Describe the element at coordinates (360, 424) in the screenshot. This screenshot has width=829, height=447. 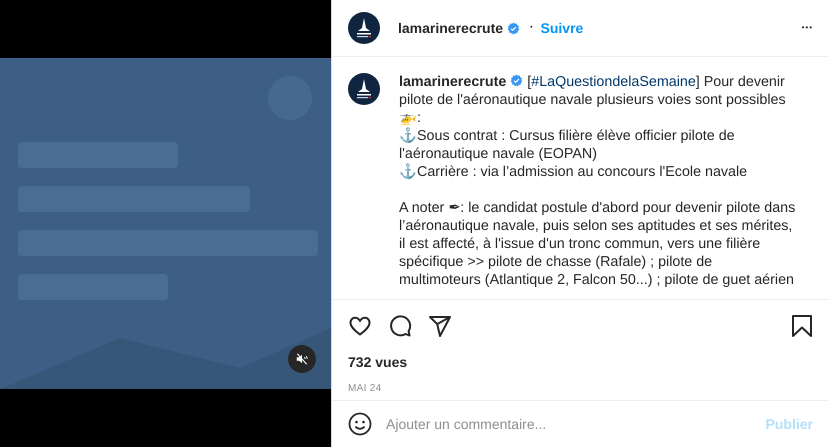
I see `emoji-button` at that location.